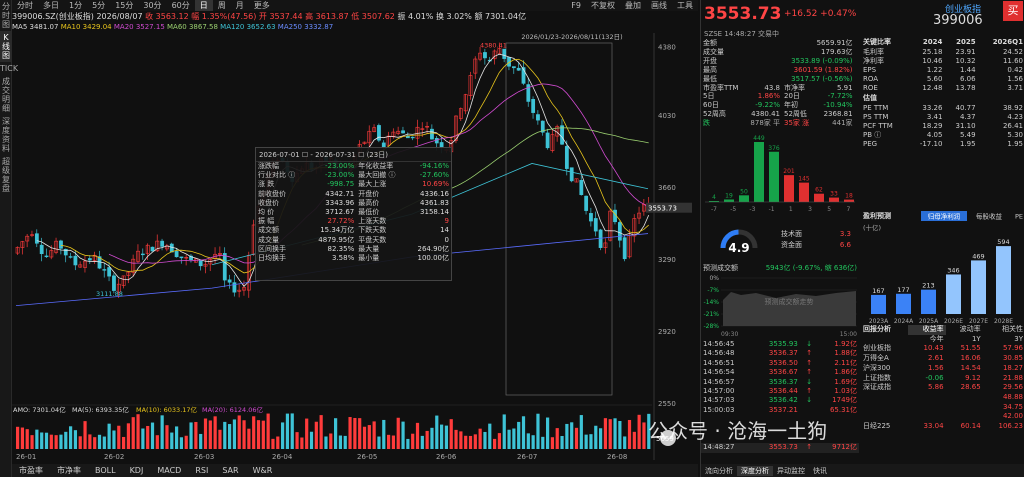 This screenshot has width=1024, height=477. I want to click on indicator-tab-2: BOLL, so click(105, 470).